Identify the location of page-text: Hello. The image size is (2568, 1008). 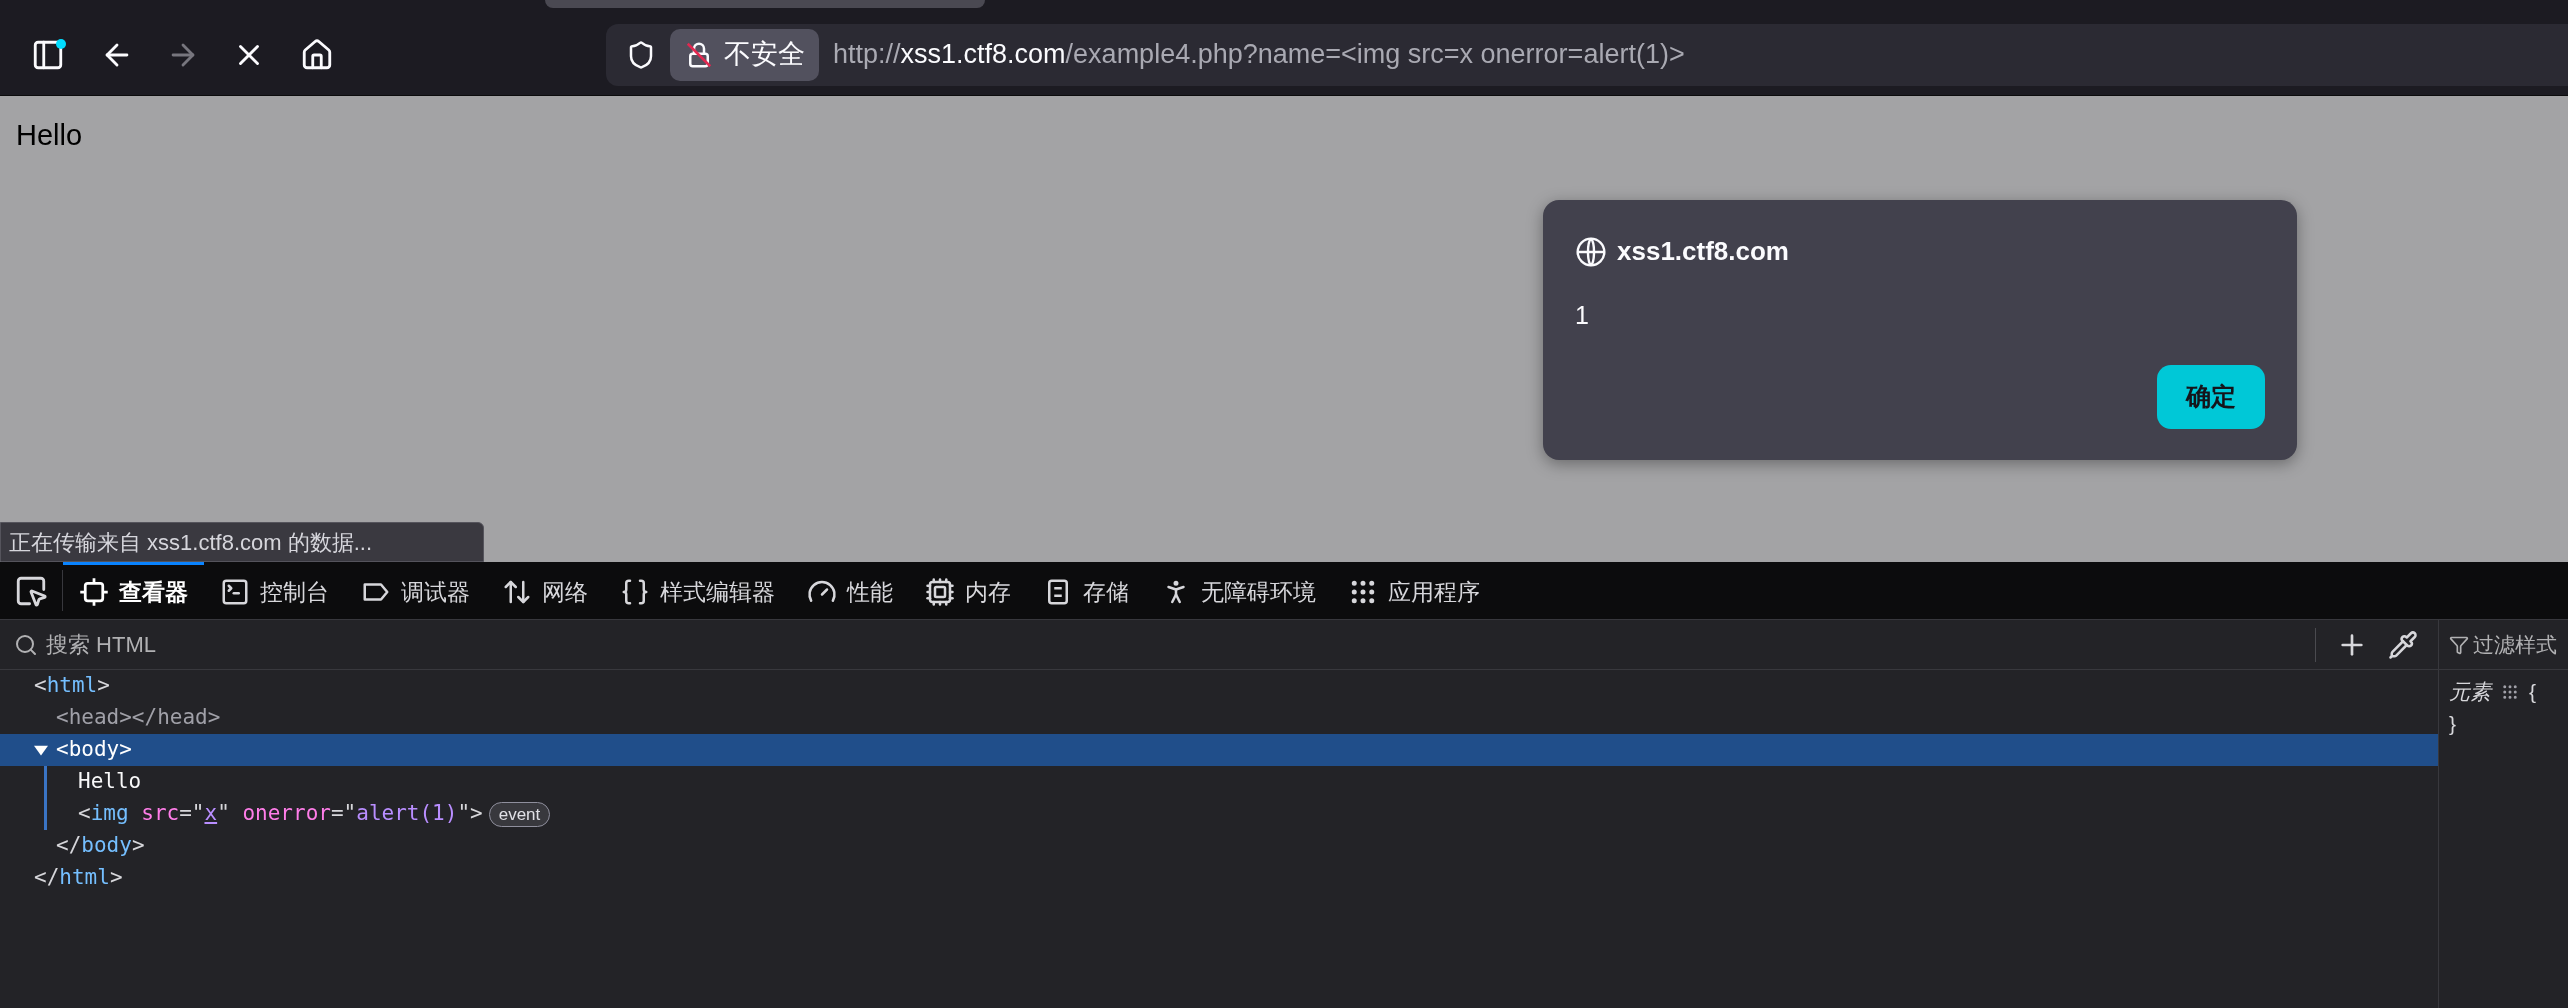
(49, 135).